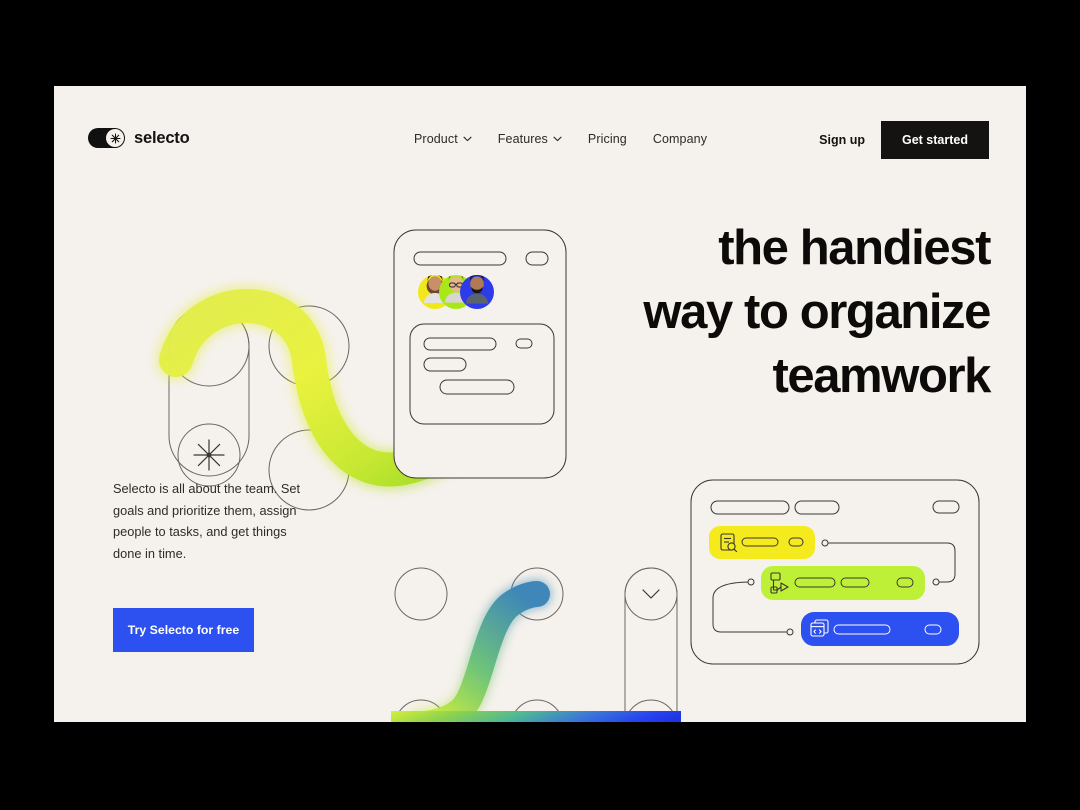  I want to click on nav-item-pricing-label: Pricing, so click(607, 139).